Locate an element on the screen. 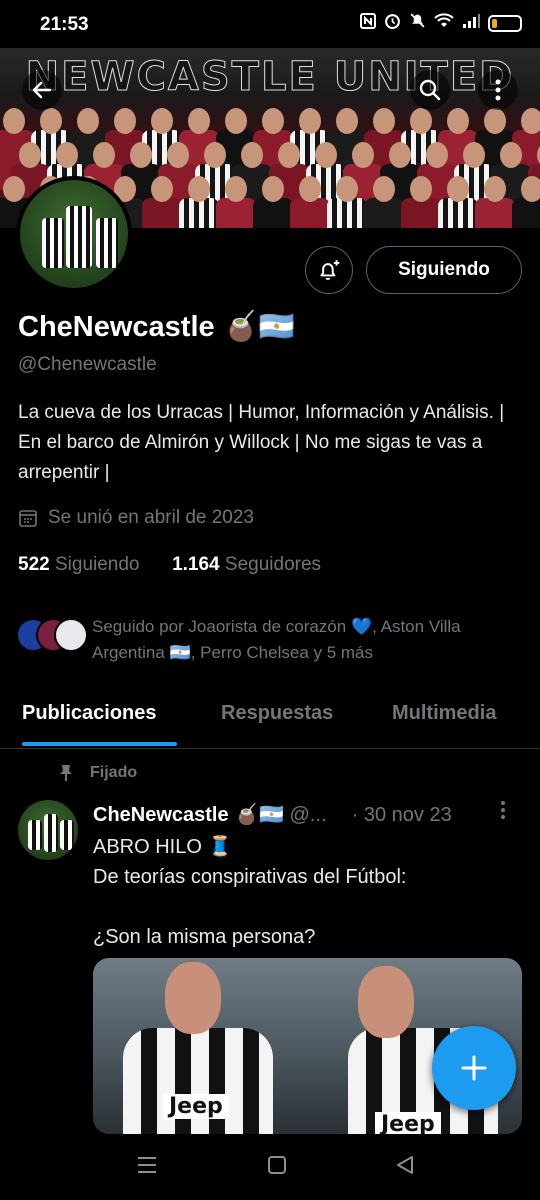 The height and width of the screenshot is (1200, 540). notifications-button is located at coordinates (329, 270).